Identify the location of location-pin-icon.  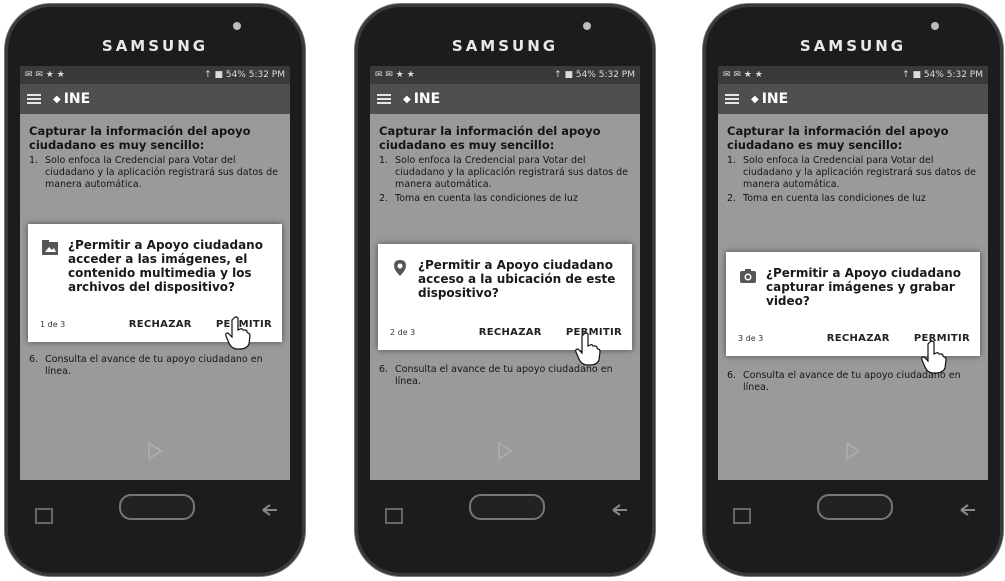
(400, 268).